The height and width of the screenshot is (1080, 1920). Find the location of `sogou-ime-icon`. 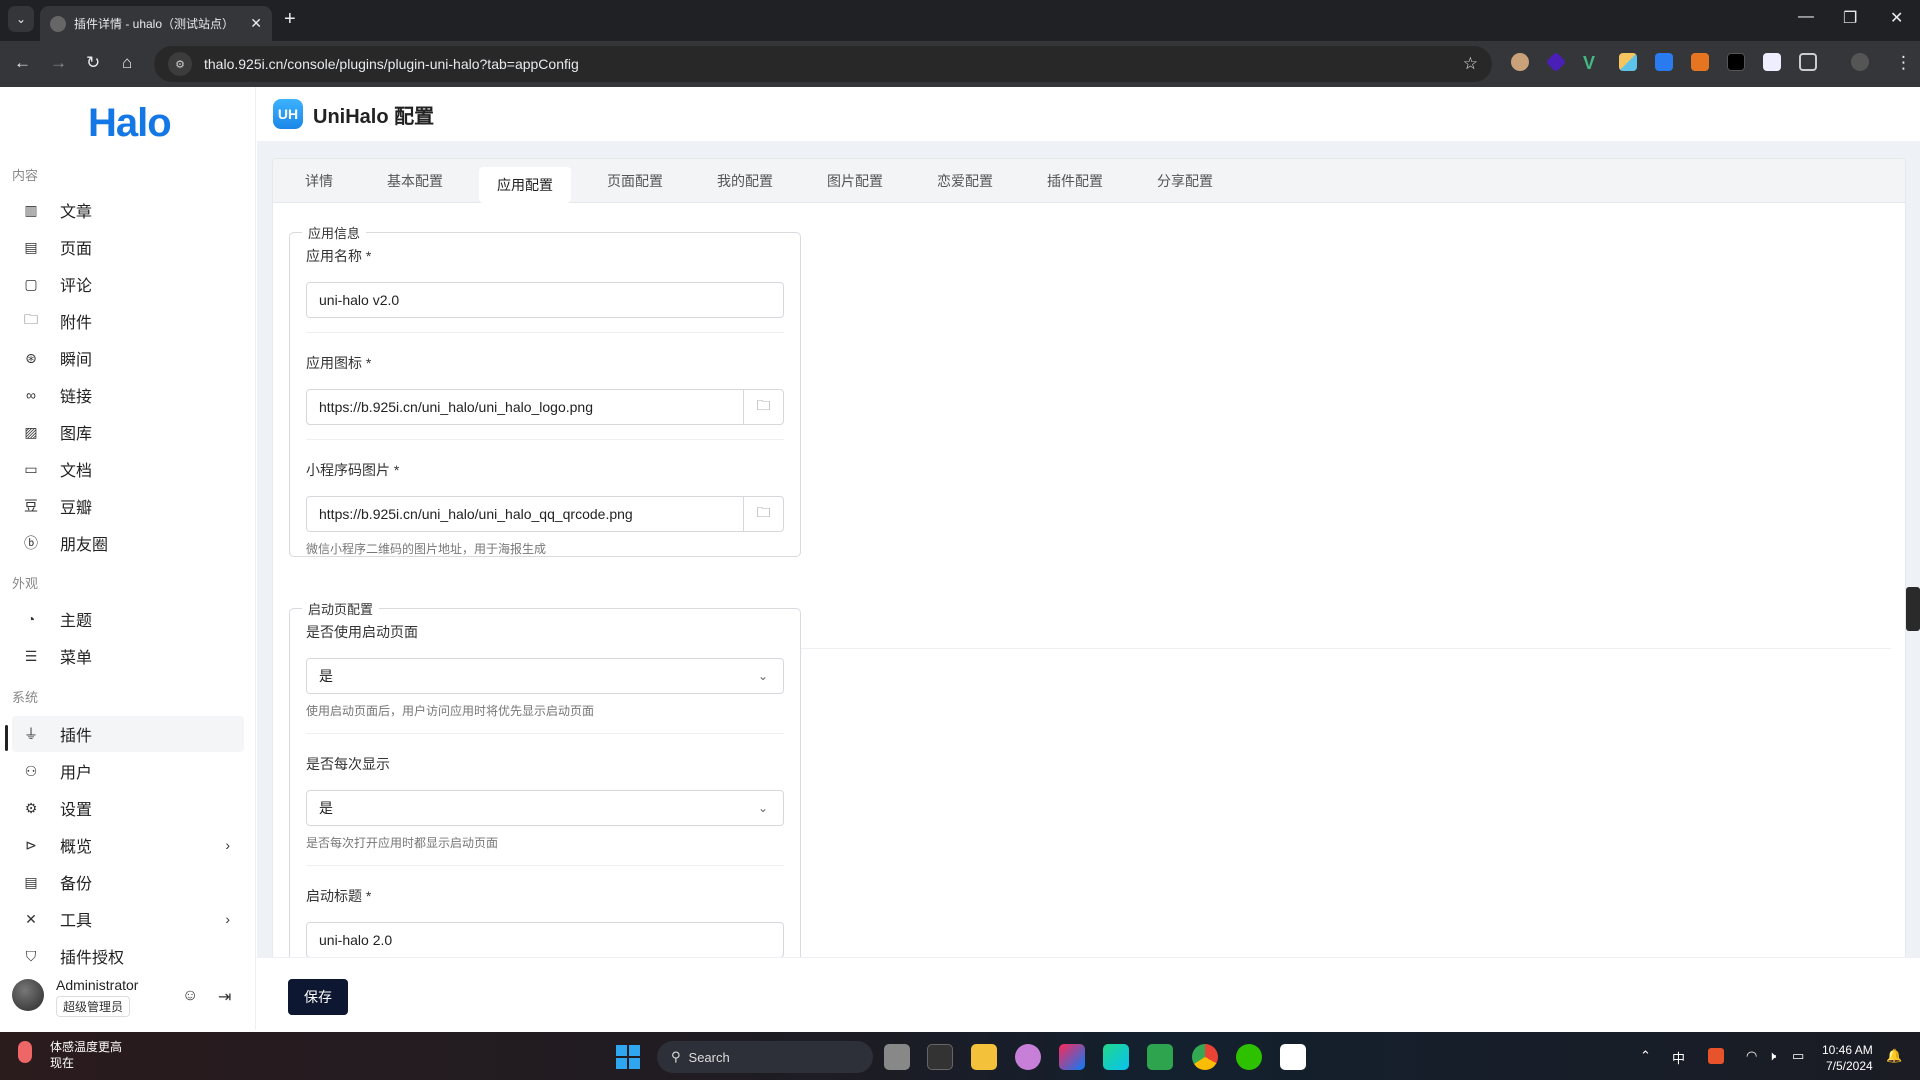

sogou-ime-icon is located at coordinates (1716, 1056).